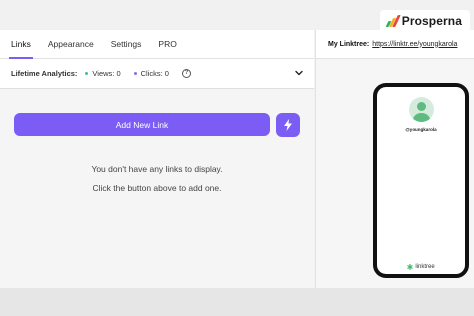  Describe the element at coordinates (71, 44) in the screenshot. I see `tab-appearance: Appearance` at that location.